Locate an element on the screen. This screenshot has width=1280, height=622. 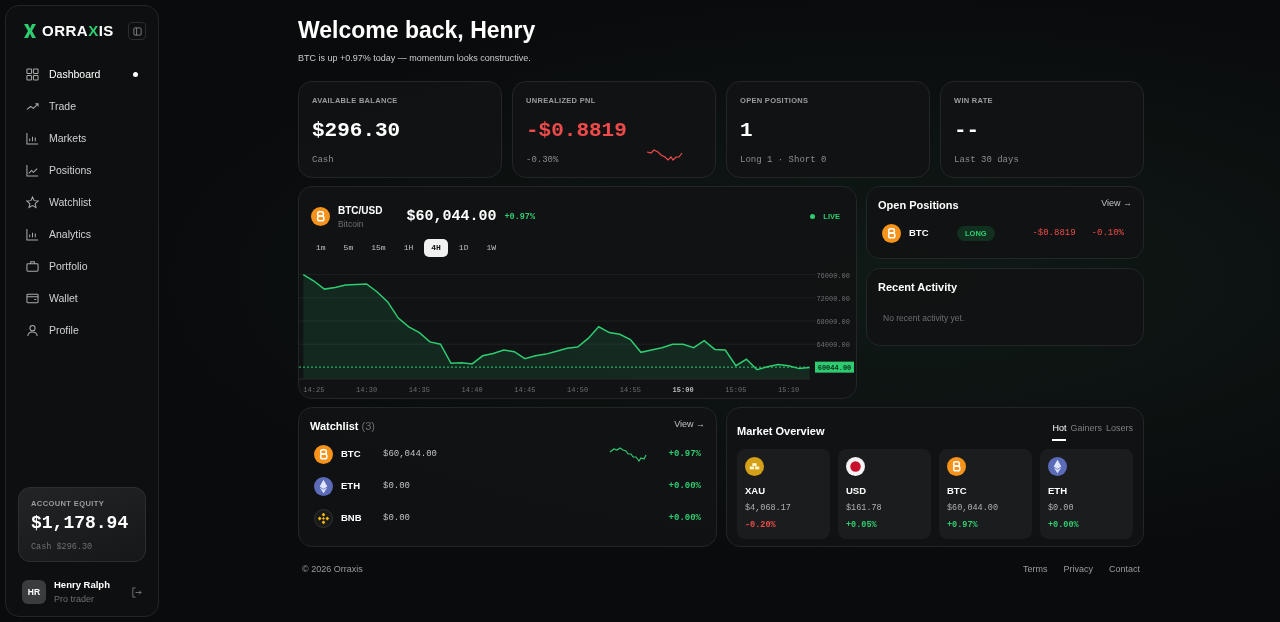
position-symbol: BTC is located at coordinates (919, 233).